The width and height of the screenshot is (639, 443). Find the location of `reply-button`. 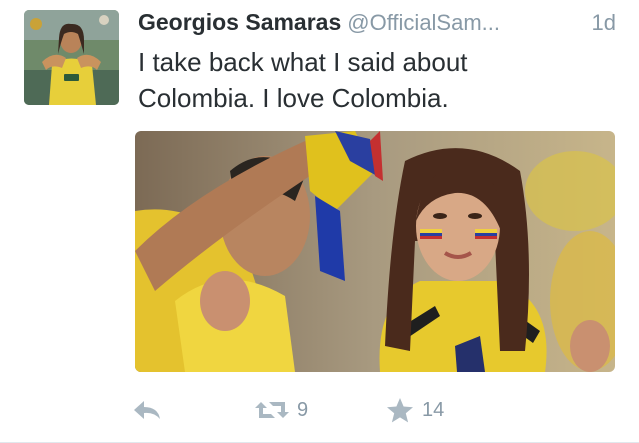

reply-button is located at coordinates (147, 410).